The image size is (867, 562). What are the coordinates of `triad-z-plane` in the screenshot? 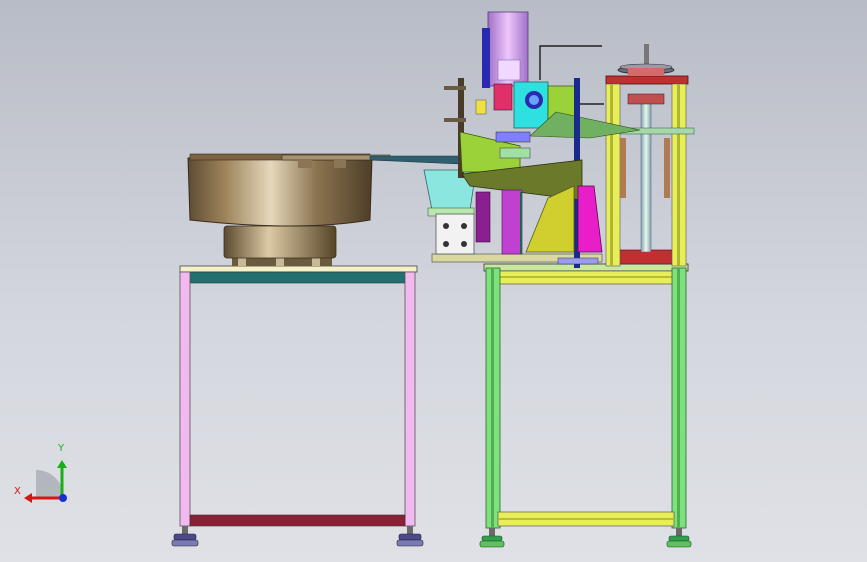 It's located at (50, 484).